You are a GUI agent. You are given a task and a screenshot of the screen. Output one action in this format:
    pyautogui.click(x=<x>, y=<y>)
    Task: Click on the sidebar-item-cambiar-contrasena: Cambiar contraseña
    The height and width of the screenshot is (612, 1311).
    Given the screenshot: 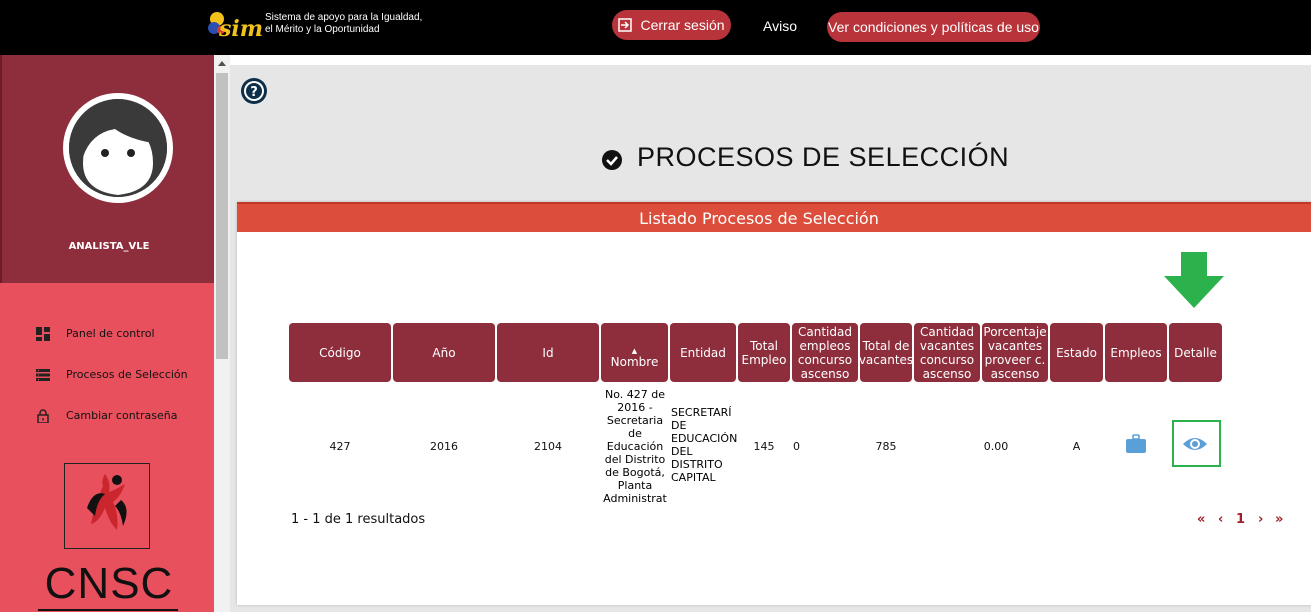 What is the action you would take?
    pyautogui.click(x=112, y=415)
    